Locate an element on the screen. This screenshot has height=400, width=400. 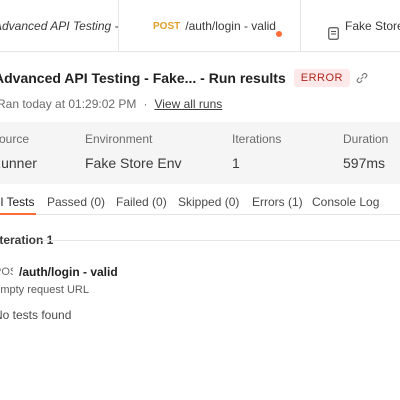
summary-label: Source is located at coordinates (15, 139).